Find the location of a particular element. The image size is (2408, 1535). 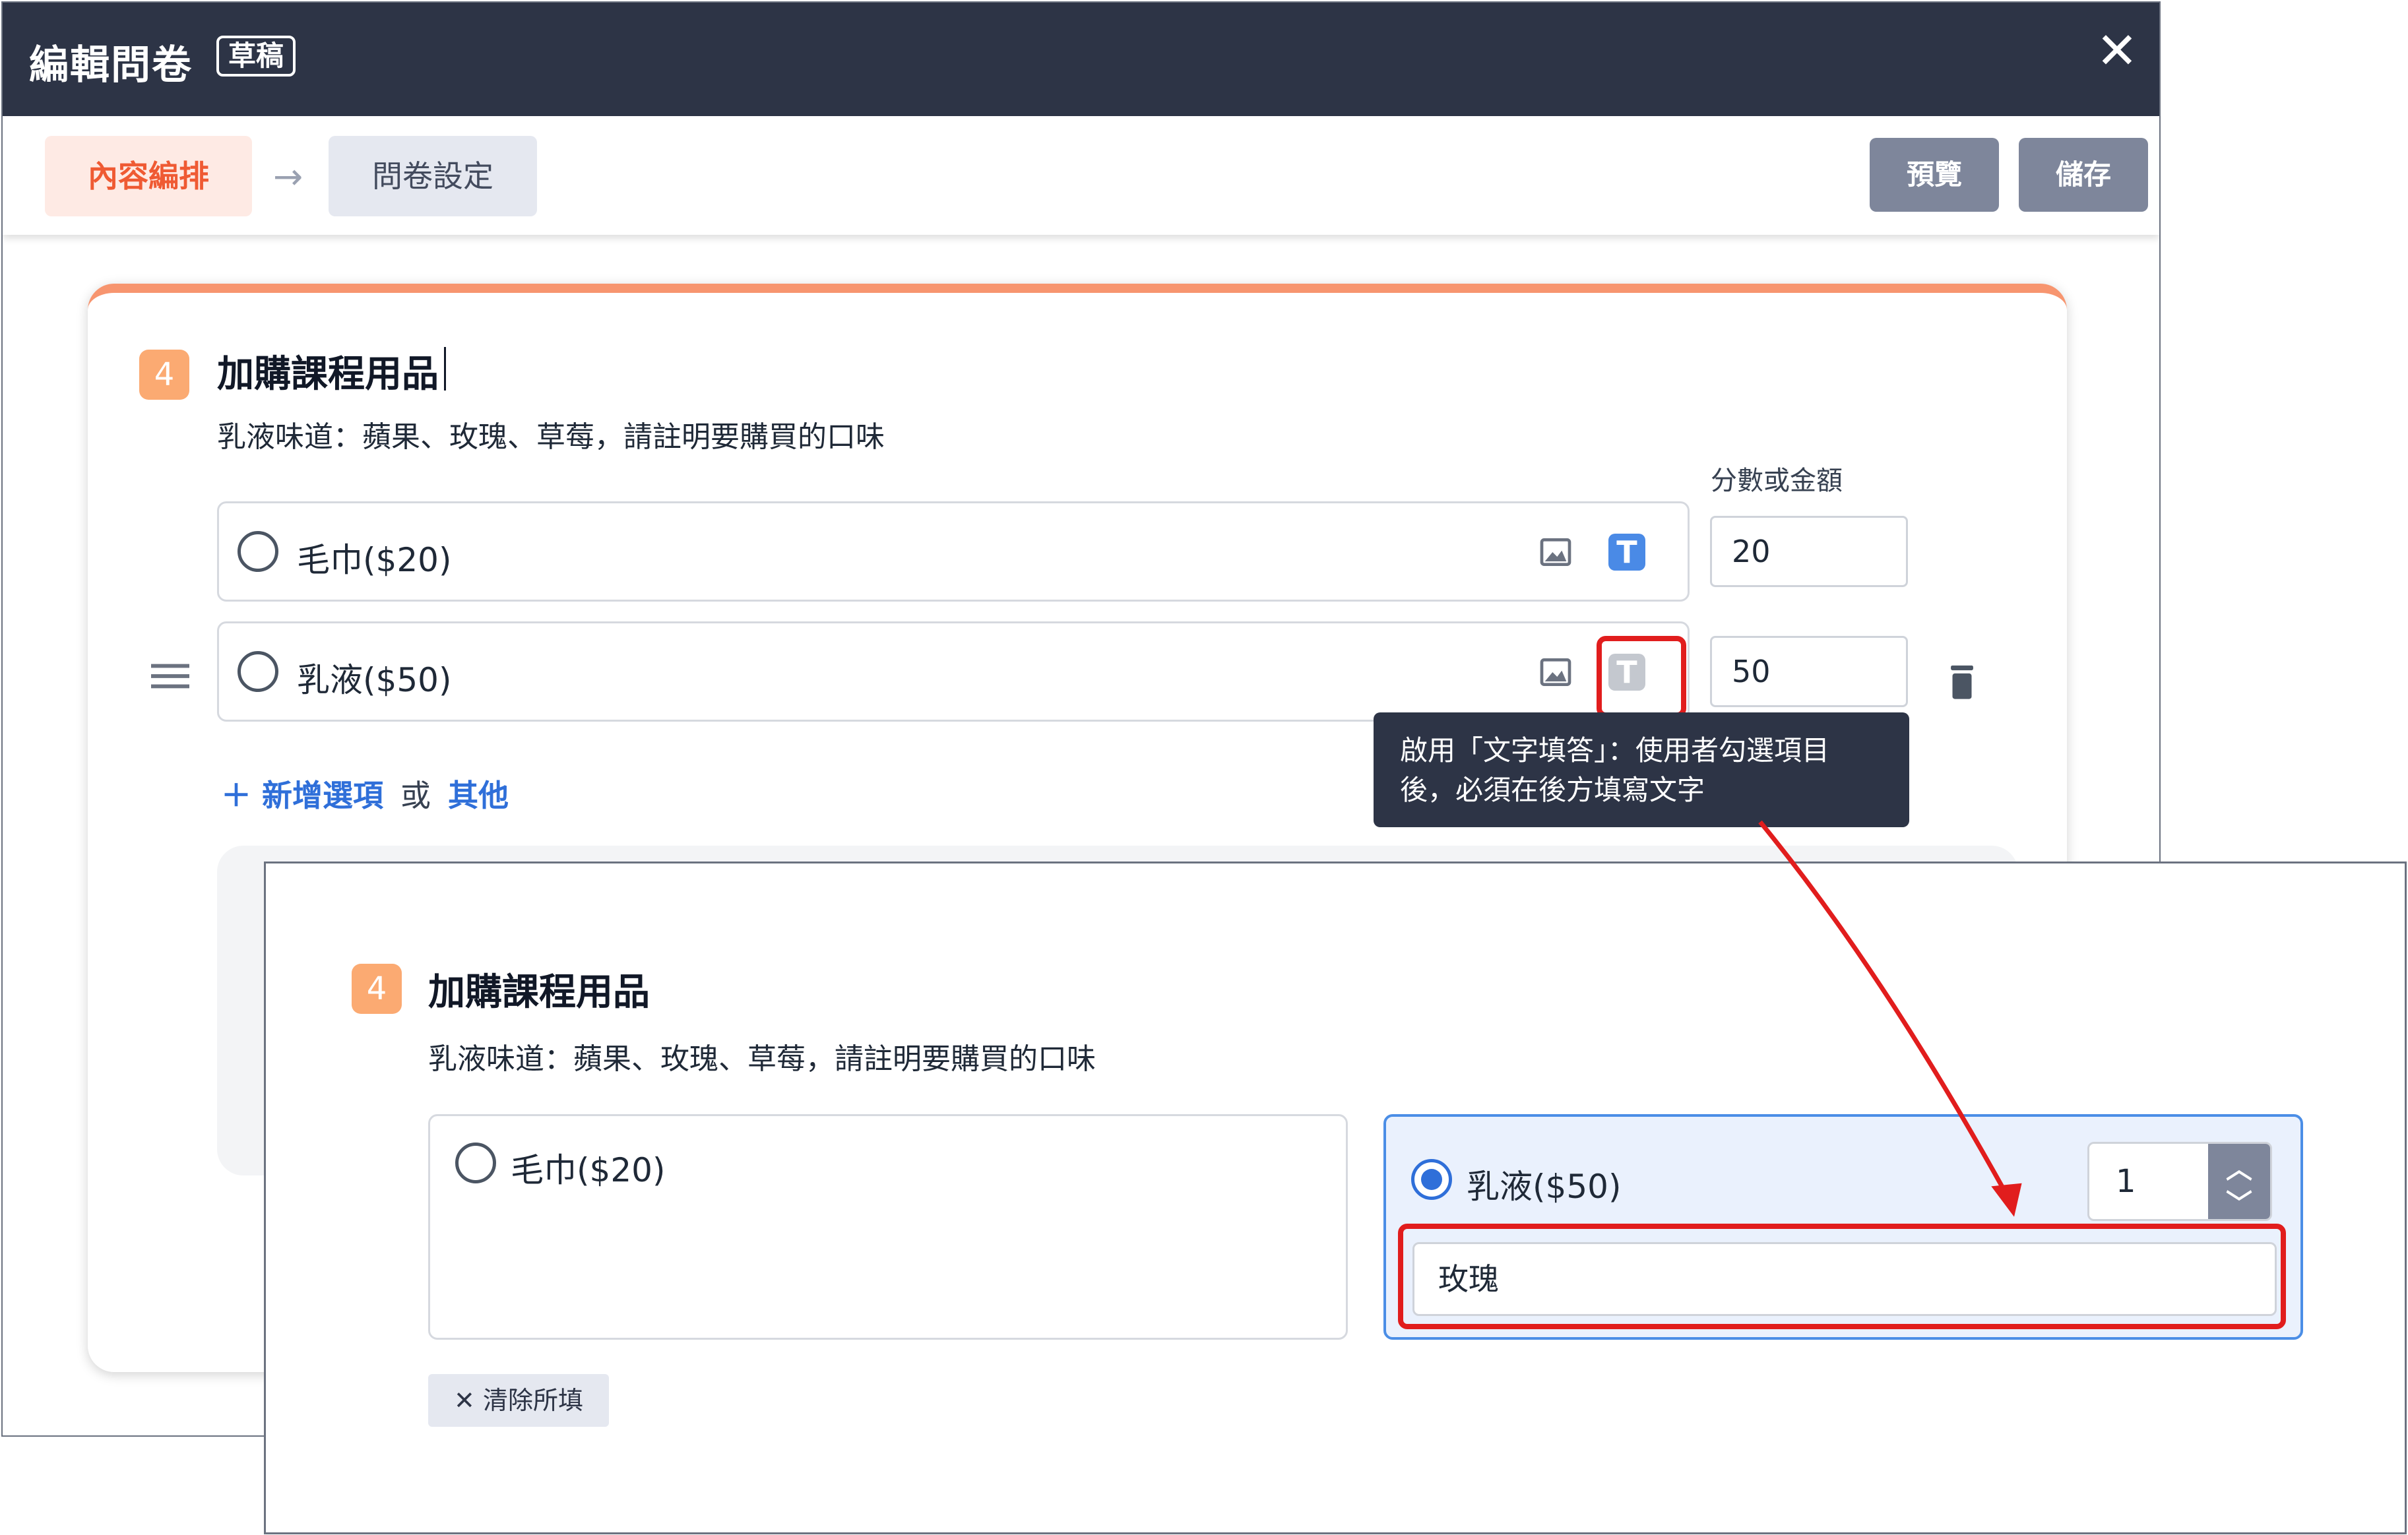

editor-titlebar: 編輯問卷 草稿 ✕ is located at coordinates (1081, 60).